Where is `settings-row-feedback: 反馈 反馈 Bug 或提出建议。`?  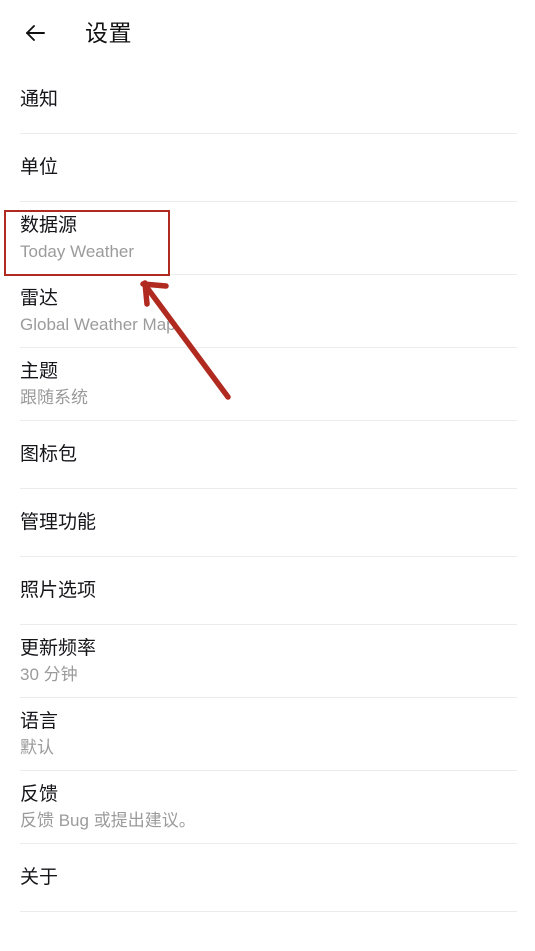
settings-row-feedback: 反馈 反馈 Bug 或提出建议。 is located at coordinates (267, 807).